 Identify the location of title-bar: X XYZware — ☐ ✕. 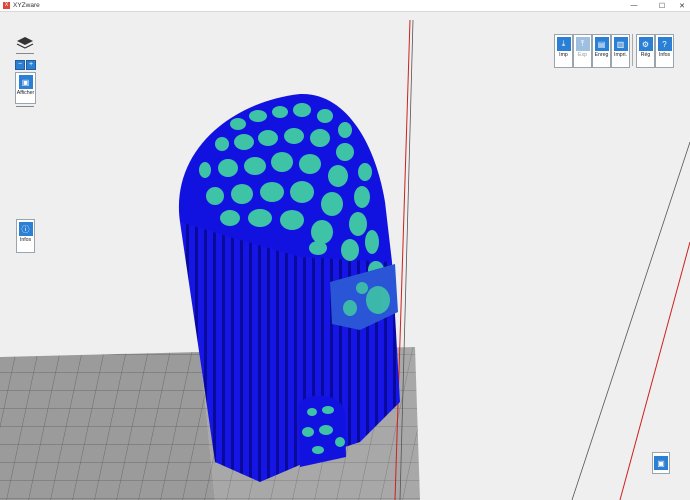
(345, 6).